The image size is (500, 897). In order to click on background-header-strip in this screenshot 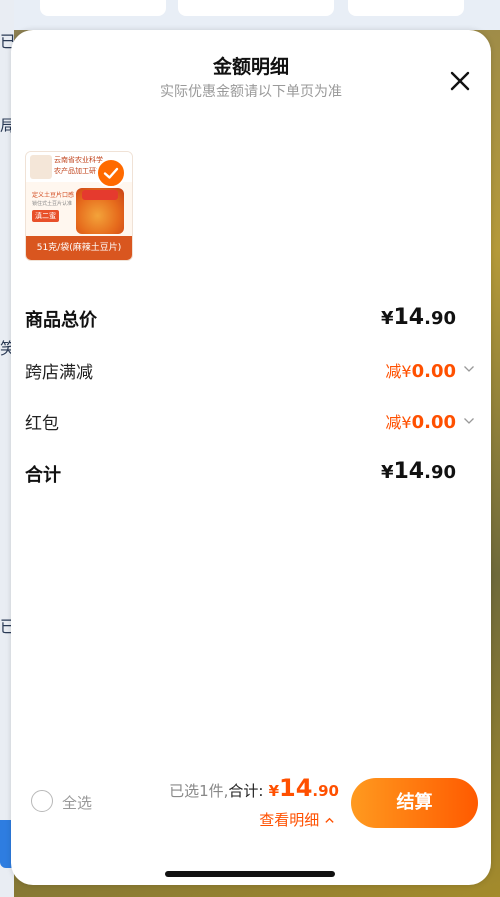, I will do `click(250, 15)`.